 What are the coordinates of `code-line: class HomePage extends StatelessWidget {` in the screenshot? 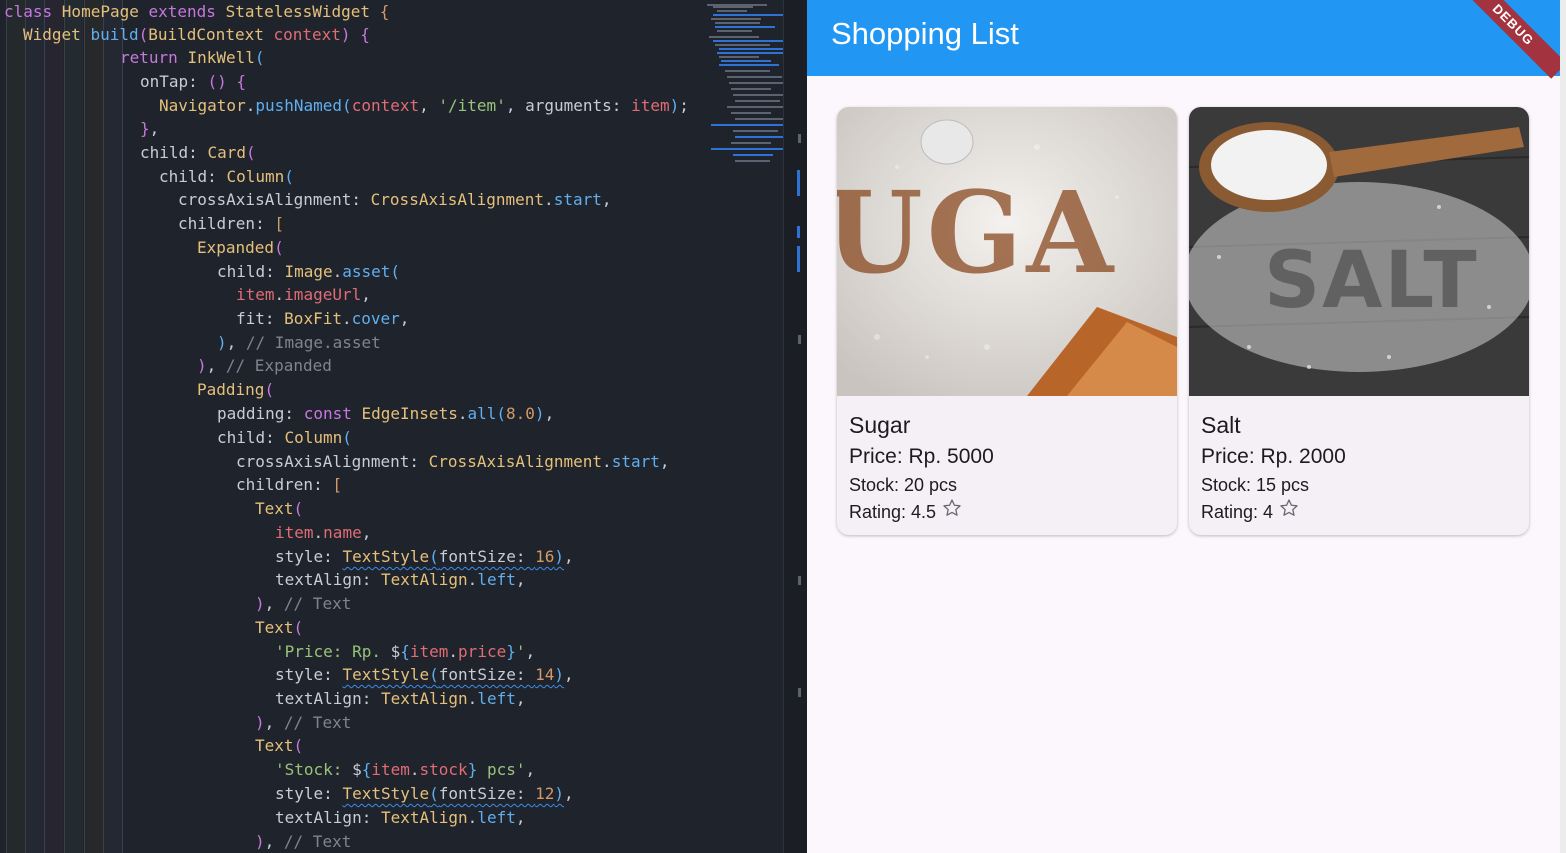 It's located at (196, 11).